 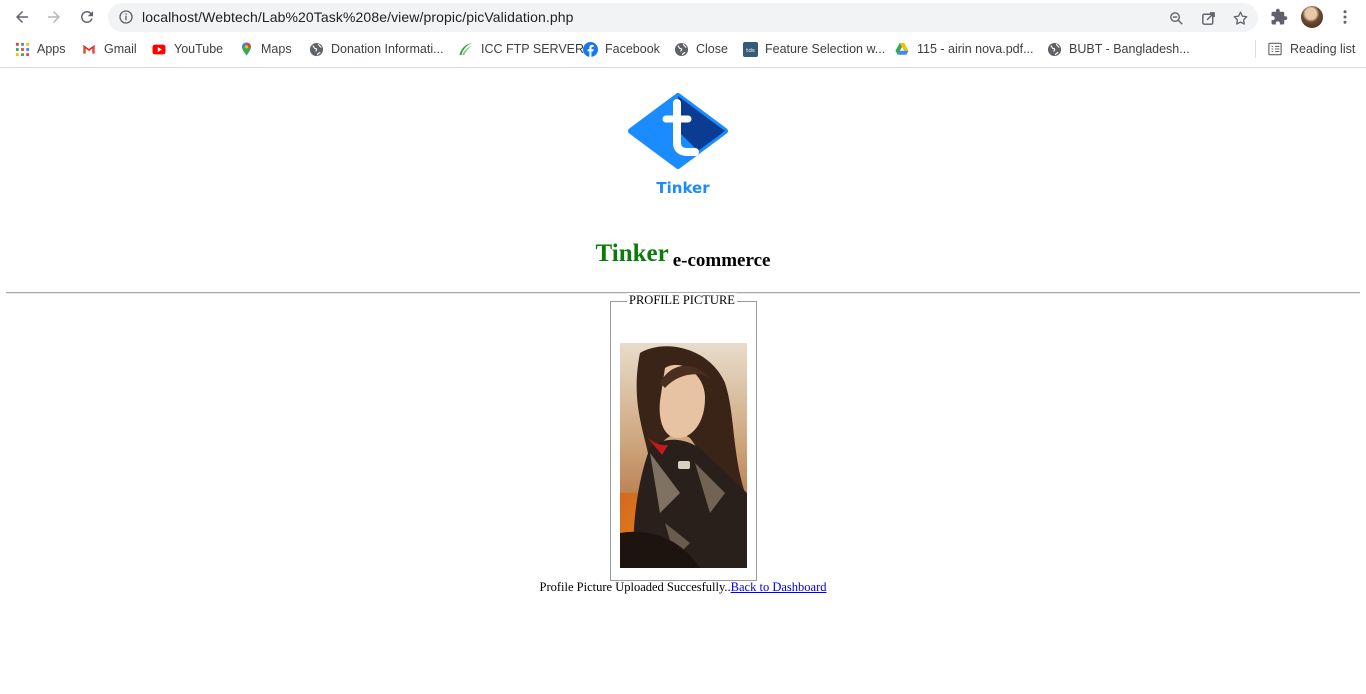 I want to click on kebab-menu-icon, so click(x=1345, y=17).